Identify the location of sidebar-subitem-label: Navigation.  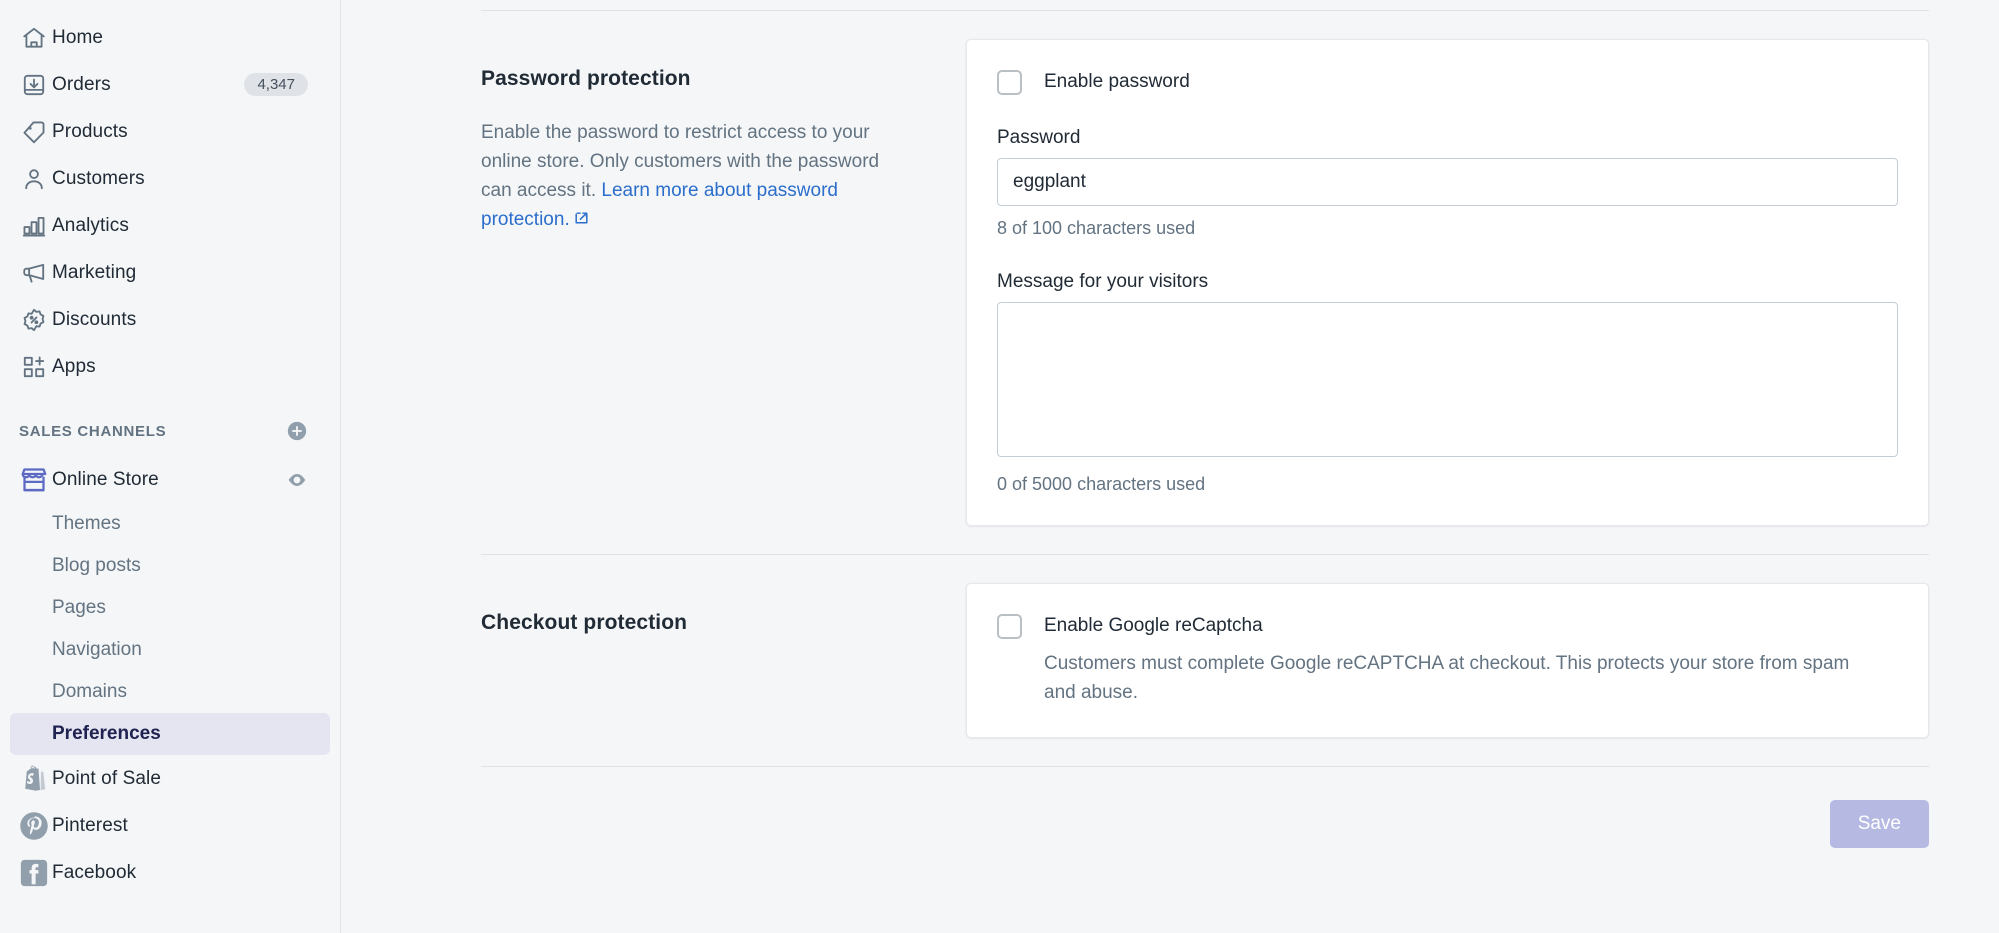
(97, 649).